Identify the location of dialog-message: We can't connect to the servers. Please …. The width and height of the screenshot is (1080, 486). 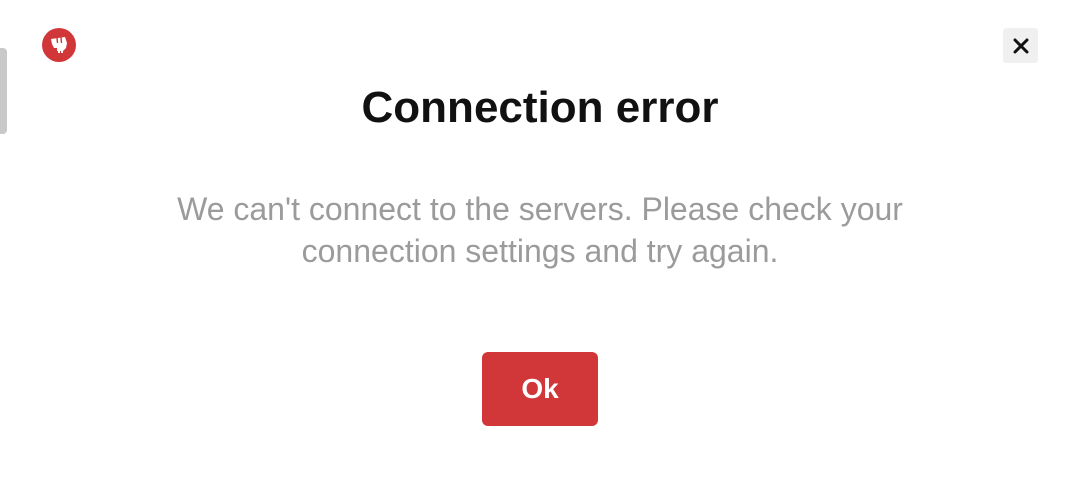
(540, 230).